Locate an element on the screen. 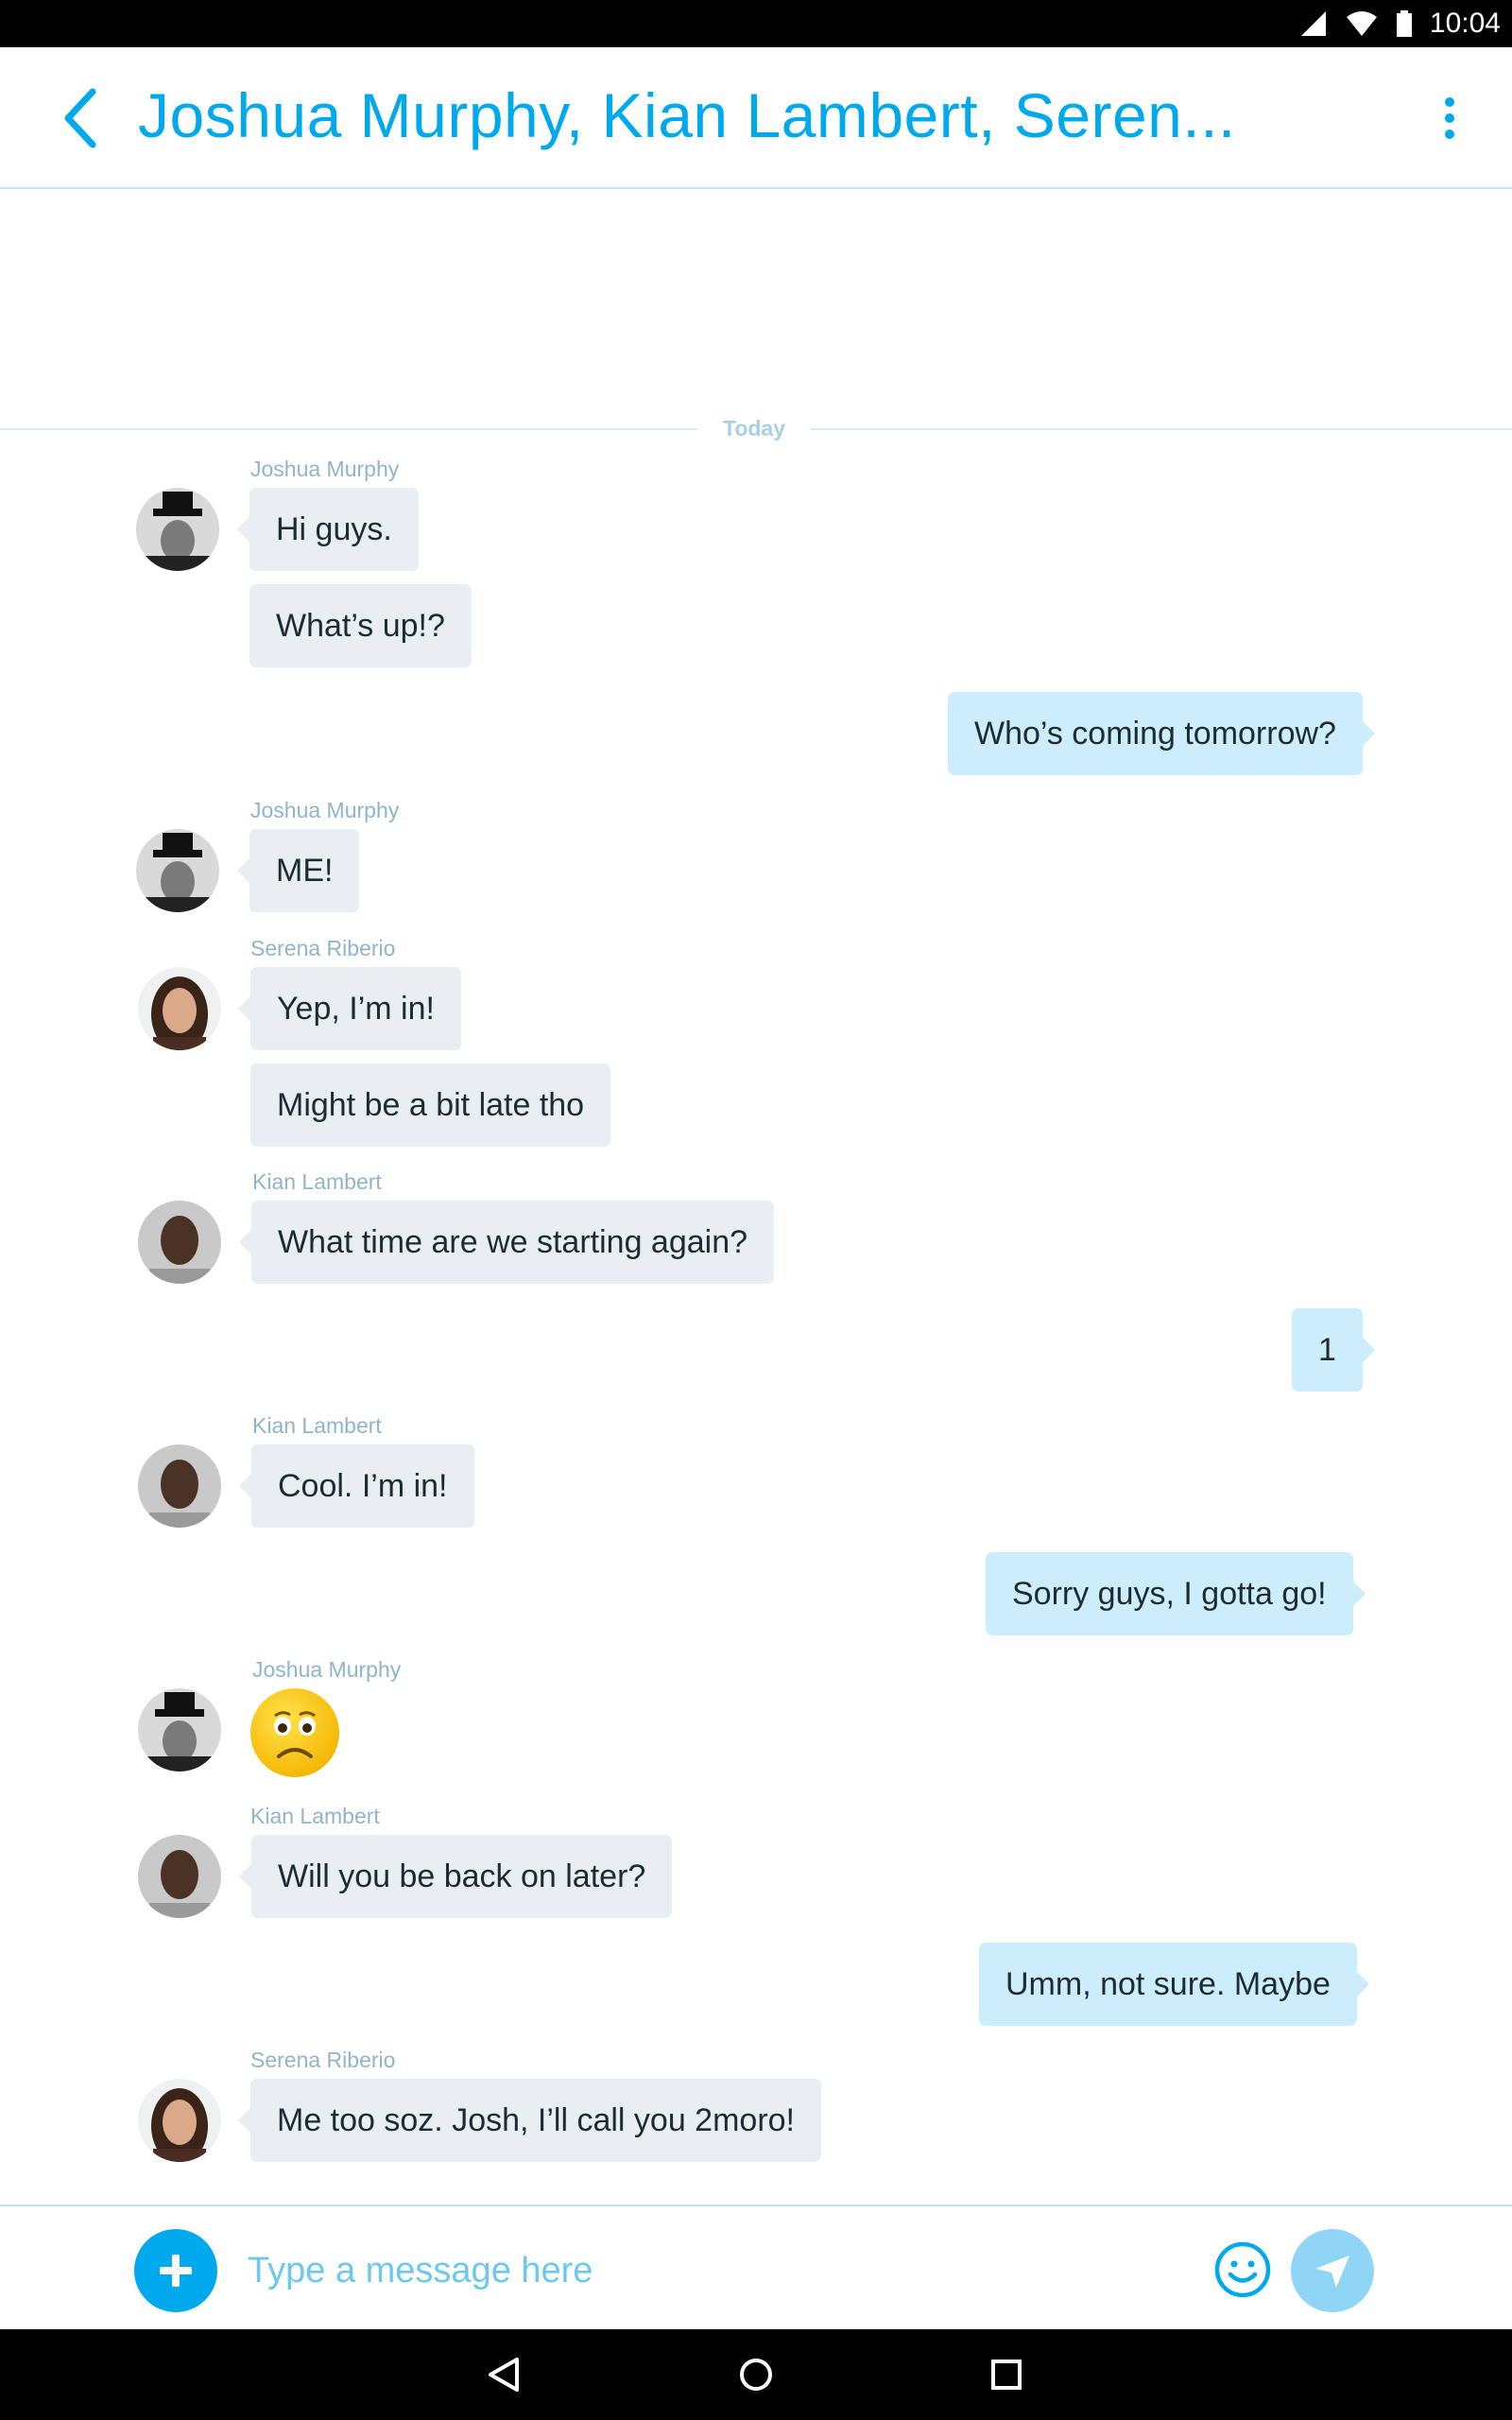 The image size is (1512, 2420). message-bubble: Yep, I’m in! is located at coordinates (349, 1008).